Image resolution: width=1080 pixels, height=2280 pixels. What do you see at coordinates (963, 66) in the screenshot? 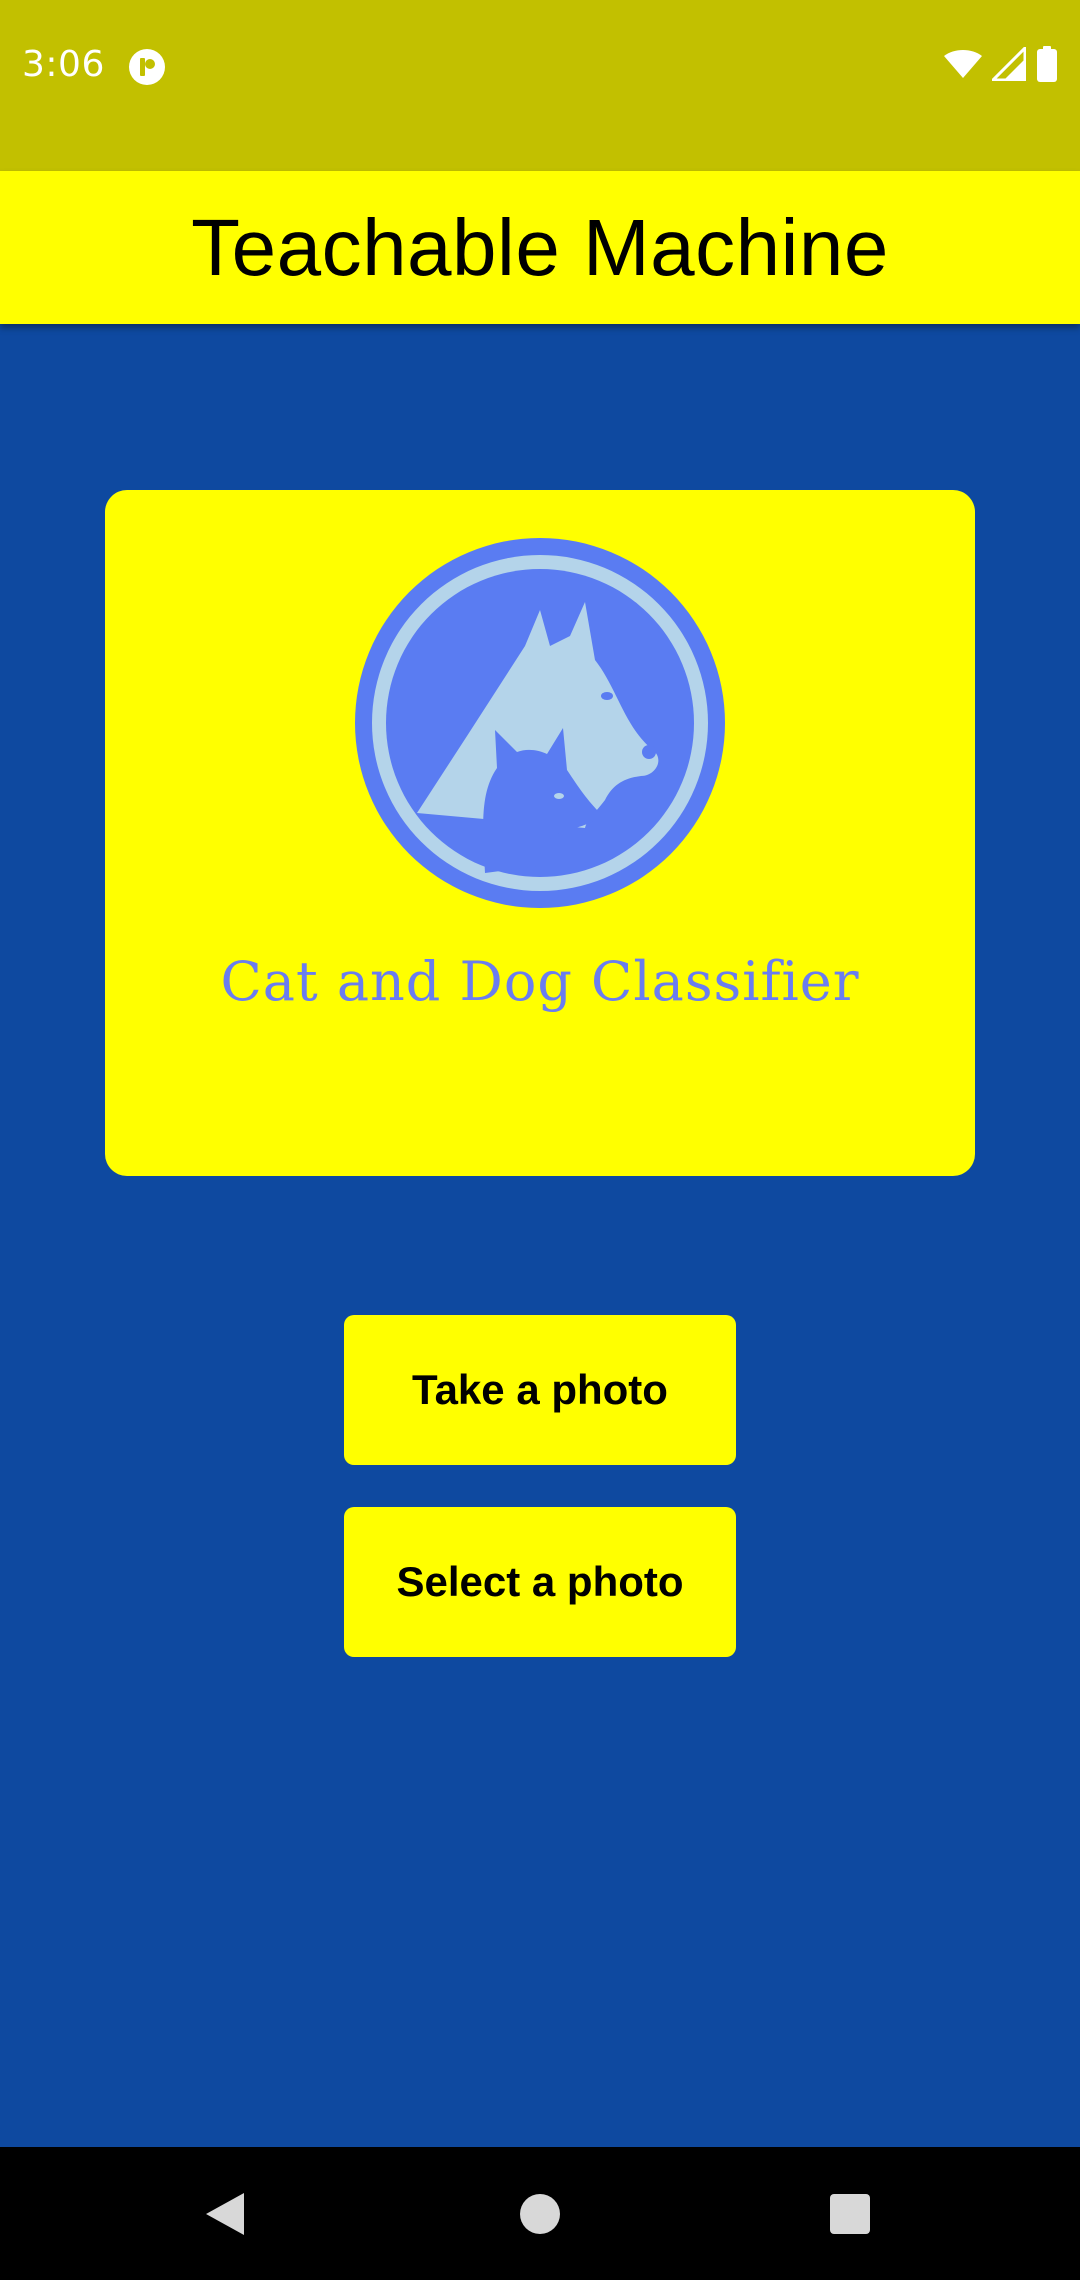
I see `wifi-icon` at bounding box center [963, 66].